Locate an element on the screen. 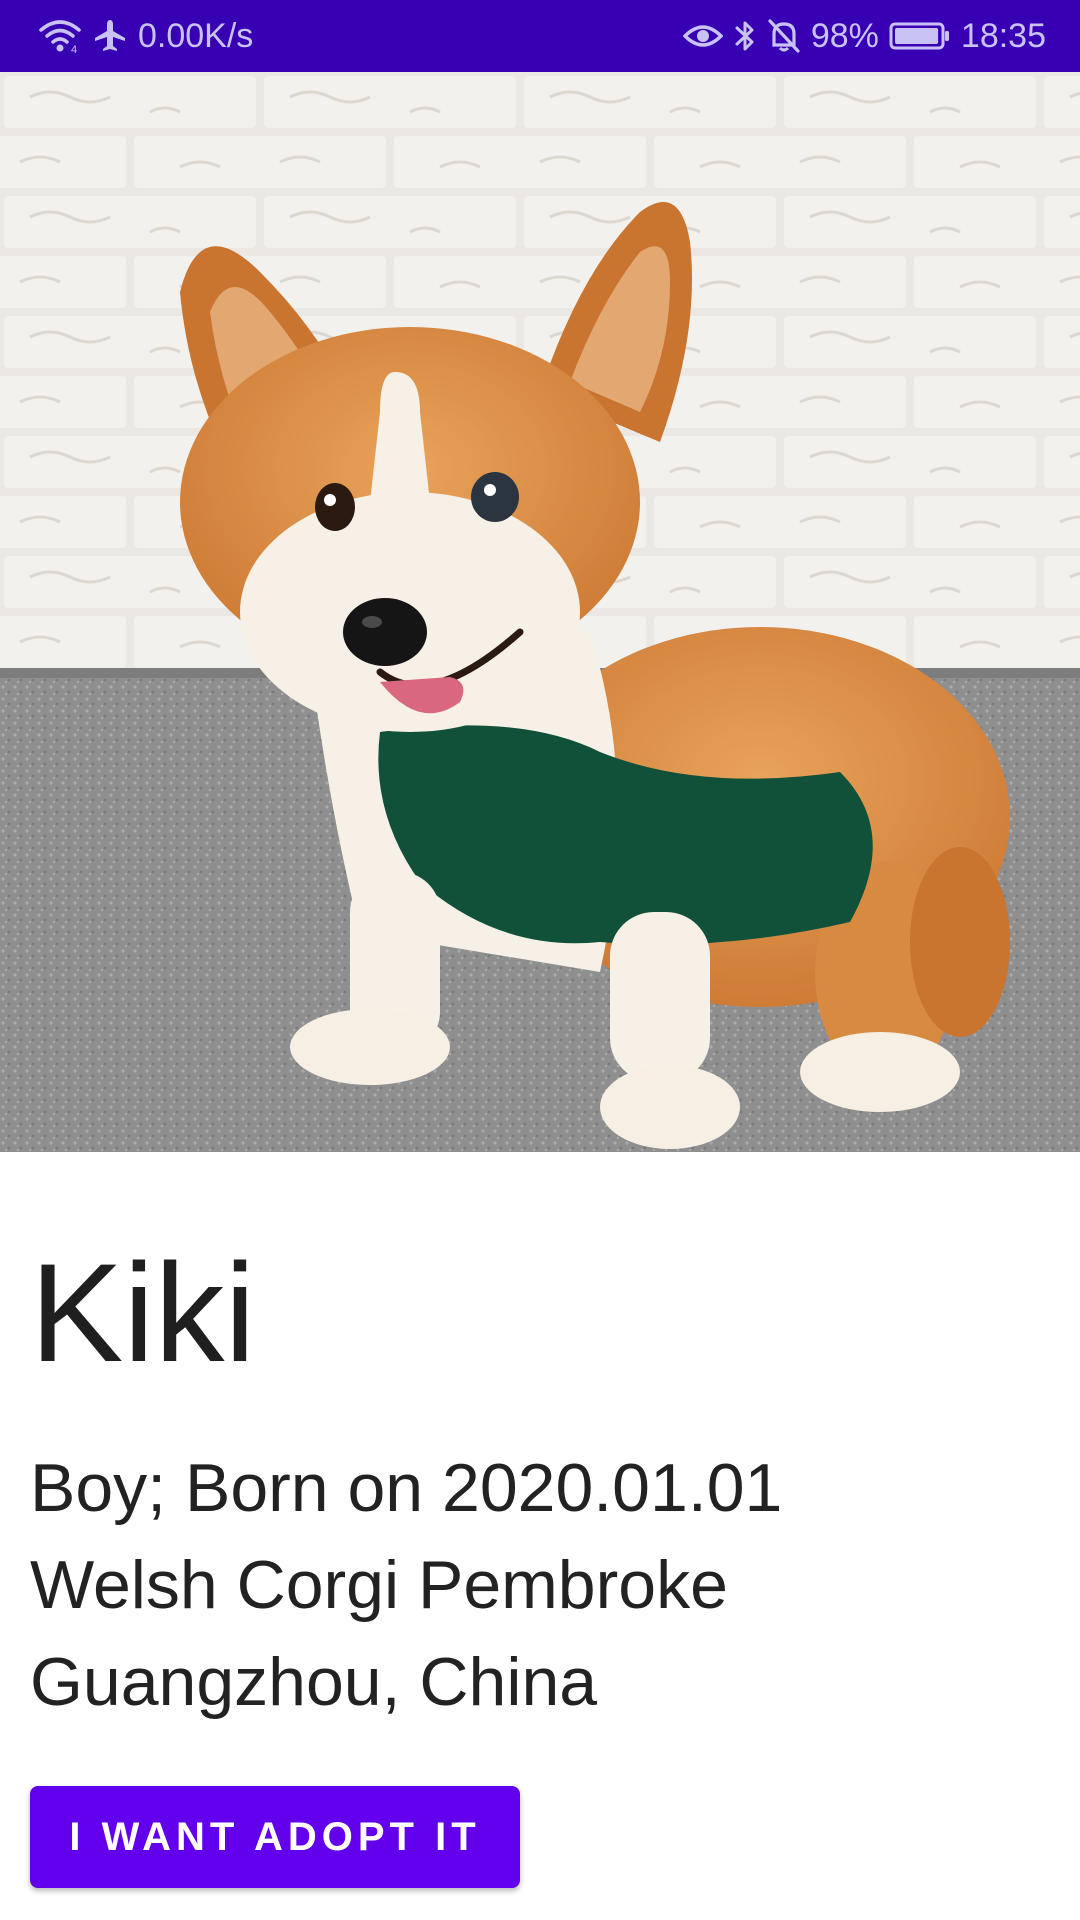 The image size is (1080, 1920). pet-breed: Welsh Corgi Pembroke is located at coordinates (379, 1585).